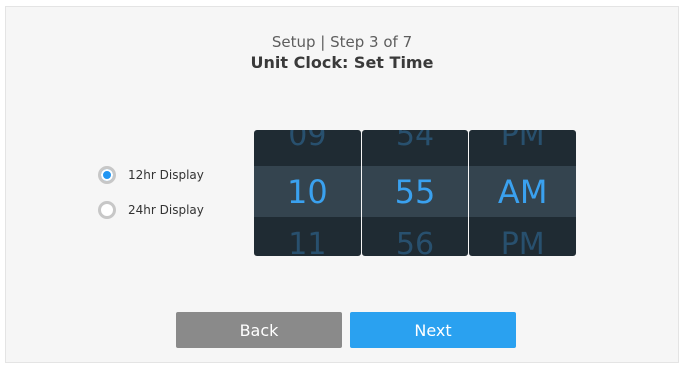  I want to click on radio-selected-icon, so click(107, 175).